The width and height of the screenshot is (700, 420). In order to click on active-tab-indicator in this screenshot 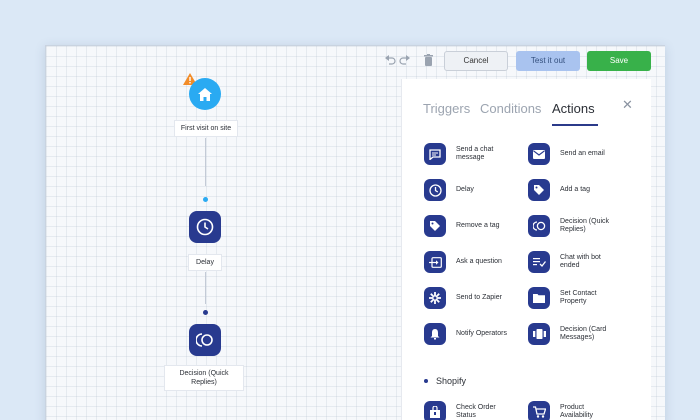, I will do `click(575, 125)`.